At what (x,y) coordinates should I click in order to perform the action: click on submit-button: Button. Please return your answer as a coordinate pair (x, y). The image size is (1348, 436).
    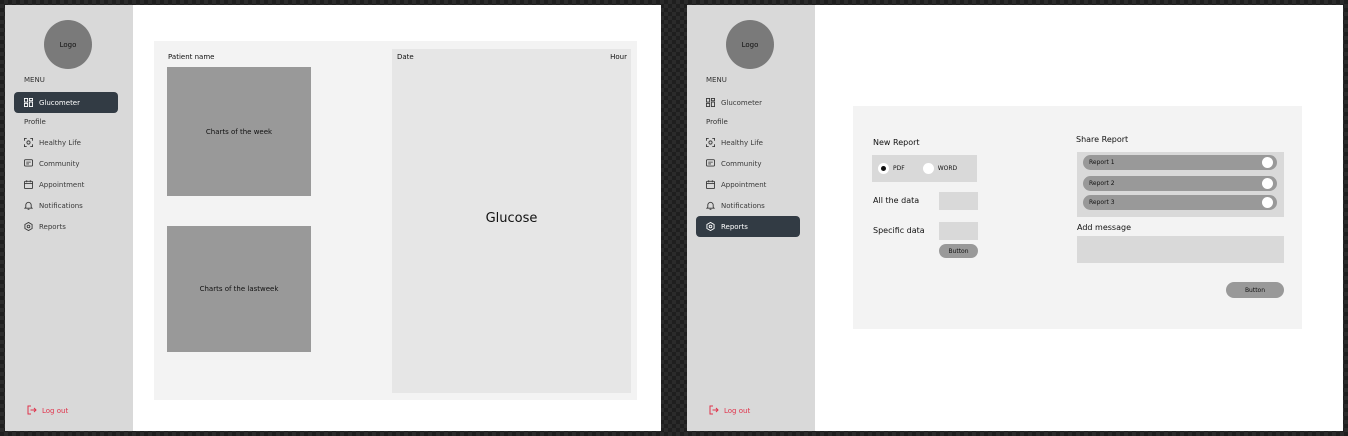
    Looking at the image, I should click on (1255, 290).